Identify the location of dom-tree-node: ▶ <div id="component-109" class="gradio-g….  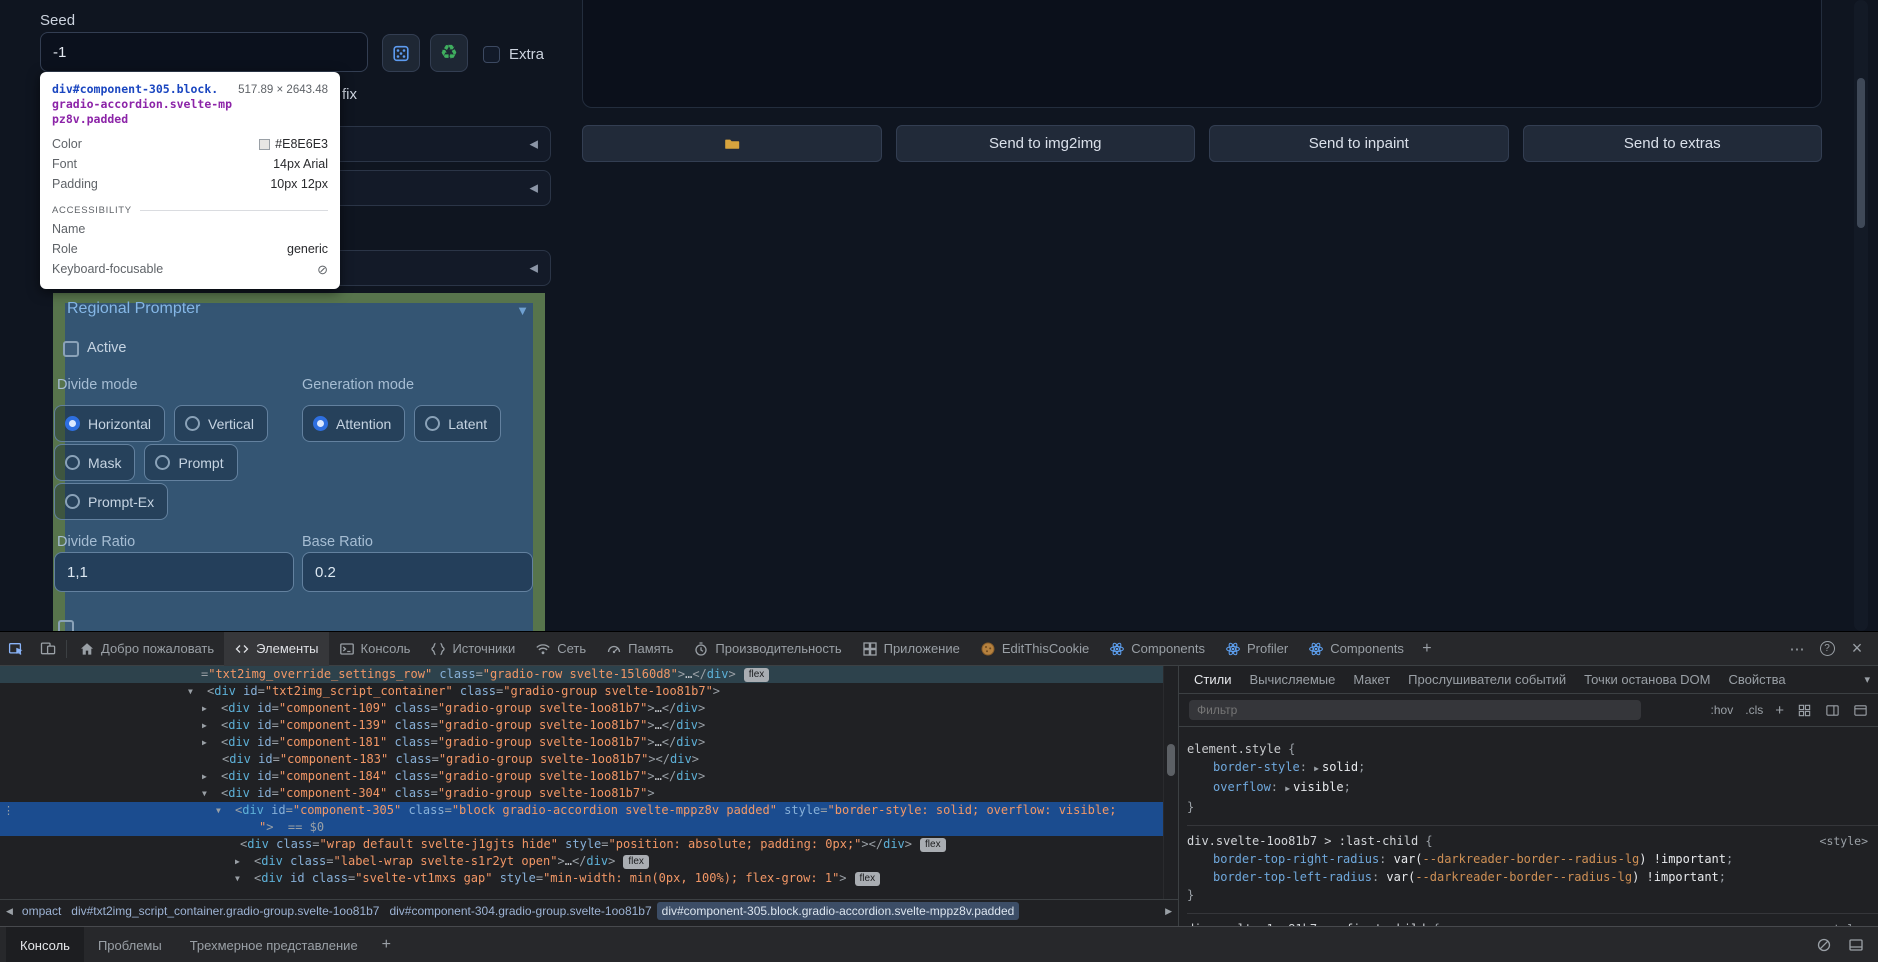
(581, 708).